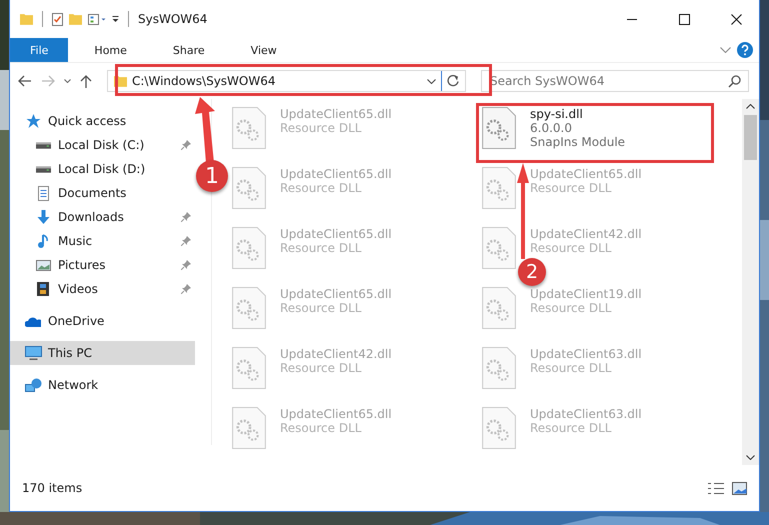 The width and height of the screenshot is (769, 525). Describe the element at coordinates (33, 385) in the screenshot. I see `network-icon` at that location.